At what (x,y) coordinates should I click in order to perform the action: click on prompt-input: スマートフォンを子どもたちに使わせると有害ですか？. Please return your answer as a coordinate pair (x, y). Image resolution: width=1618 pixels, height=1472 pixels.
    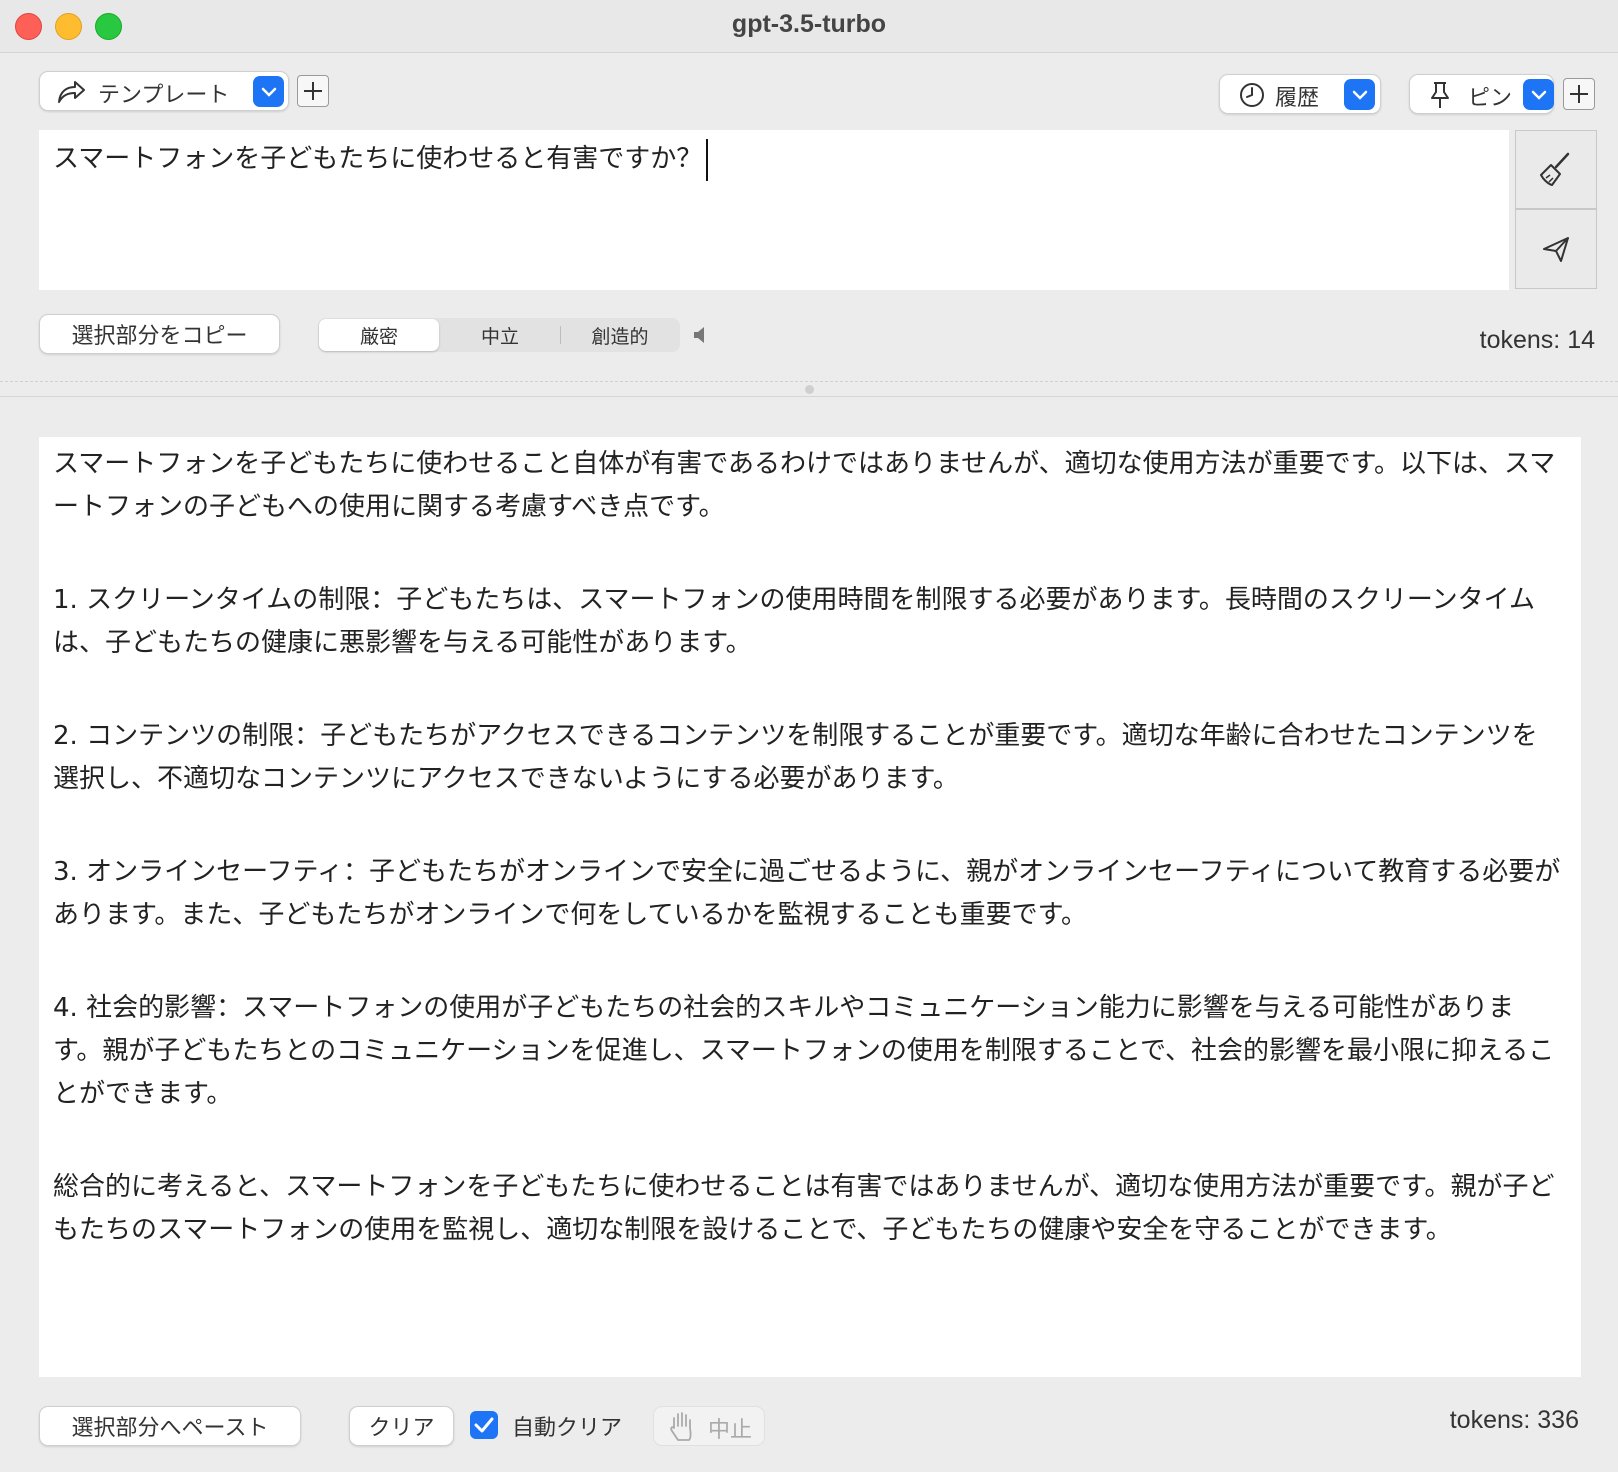
    Looking at the image, I should click on (774, 210).